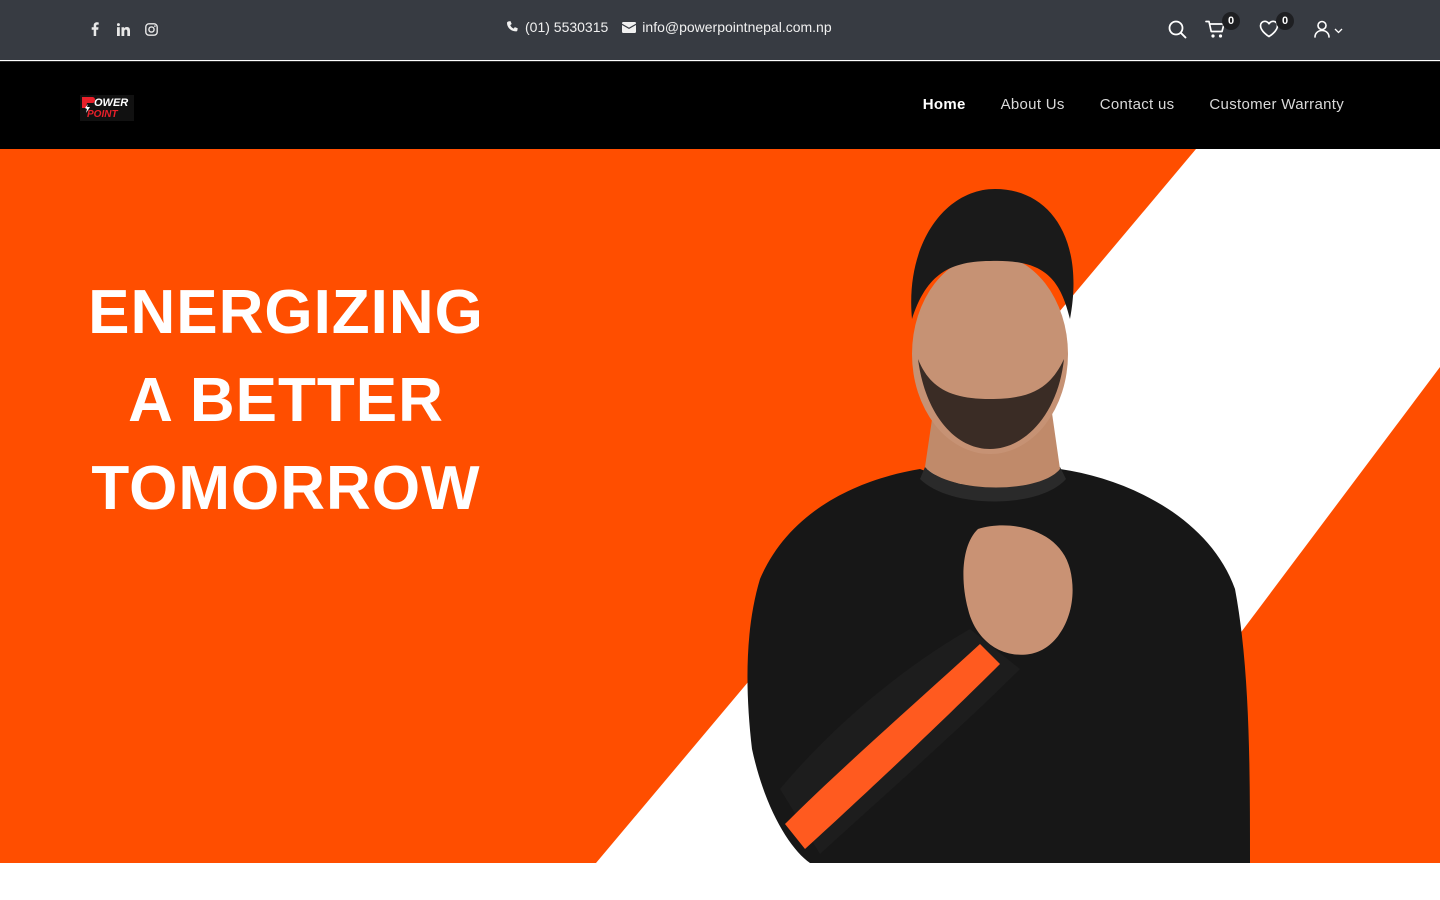 This screenshot has height=900, width=1440. Describe the element at coordinates (151, 29) in the screenshot. I see `instagram-icon` at that location.